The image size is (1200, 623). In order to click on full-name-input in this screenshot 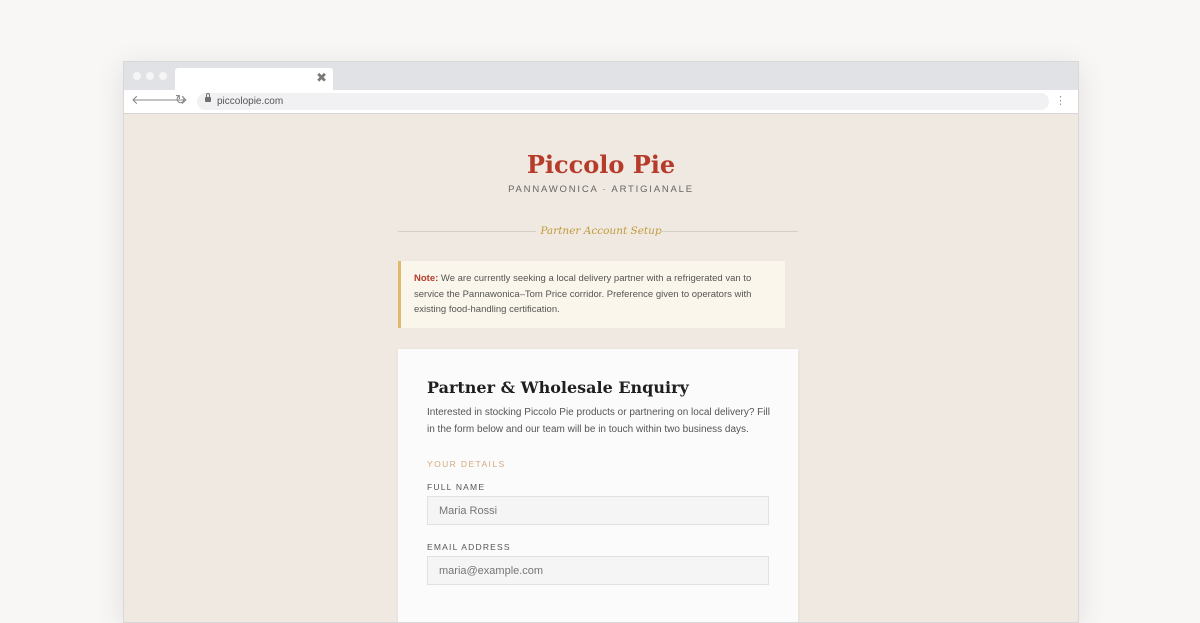, I will do `click(598, 510)`.